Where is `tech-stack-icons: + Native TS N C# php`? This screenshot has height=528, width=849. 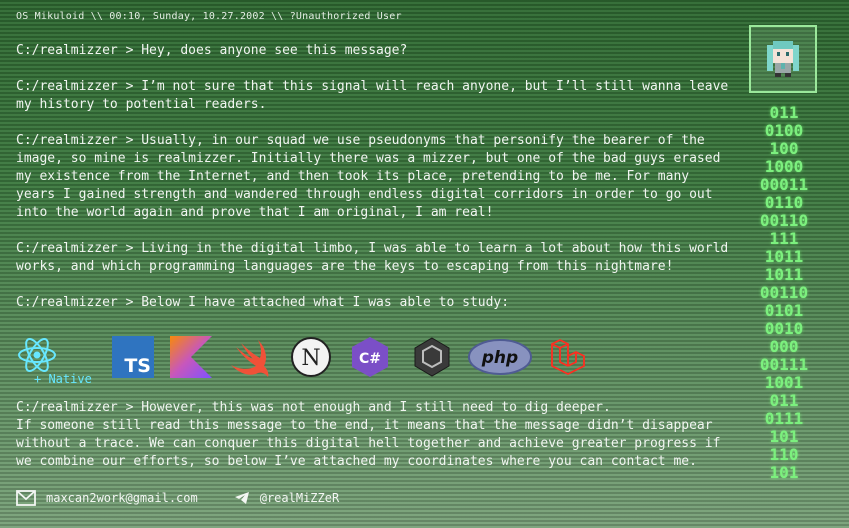 tech-stack-icons: + Native TS N C# php is located at coordinates (366, 360).